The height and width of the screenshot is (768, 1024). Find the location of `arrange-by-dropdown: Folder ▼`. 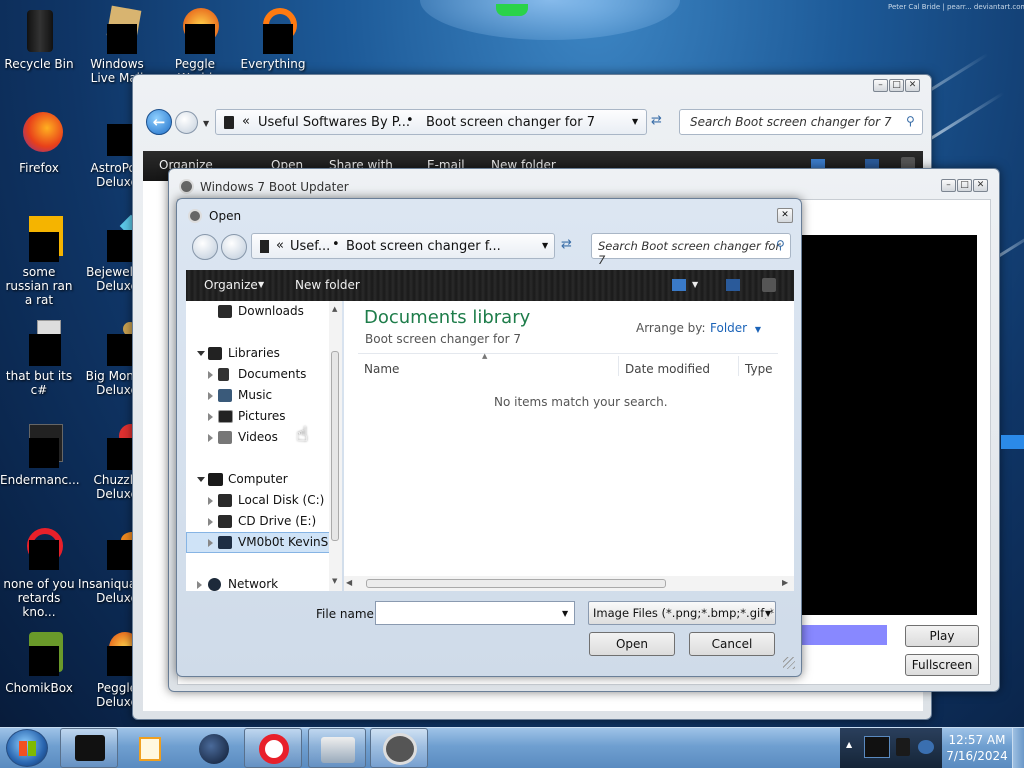

arrange-by-dropdown: Folder ▼ is located at coordinates (735, 328).